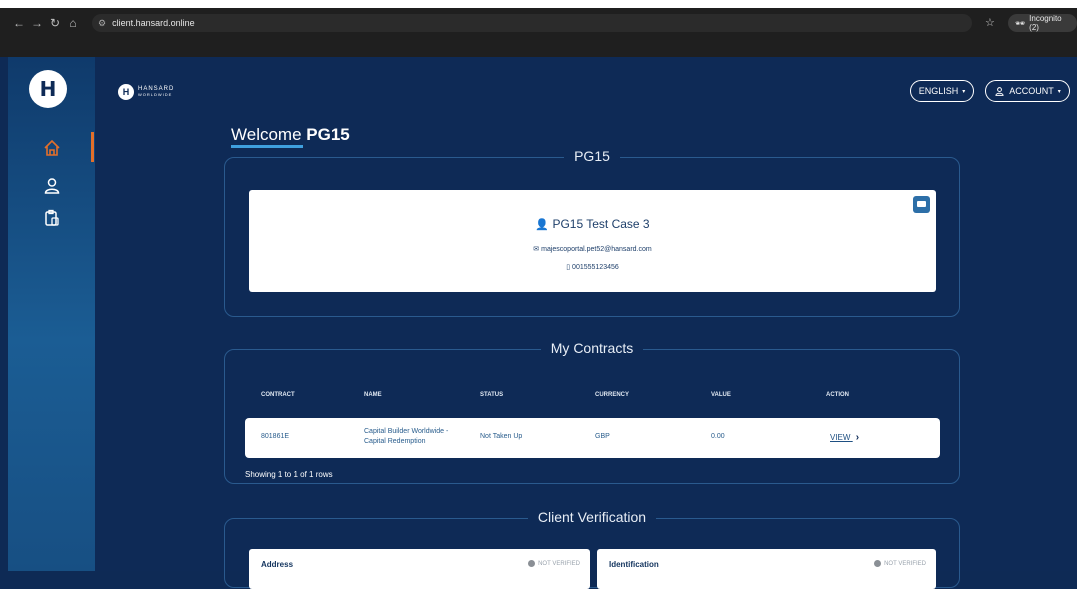 This screenshot has height=589, width=1077. What do you see at coordinates (542, 225) in the screenshot?
I see `person-icon: 👤` at bounding box center [542, 225].